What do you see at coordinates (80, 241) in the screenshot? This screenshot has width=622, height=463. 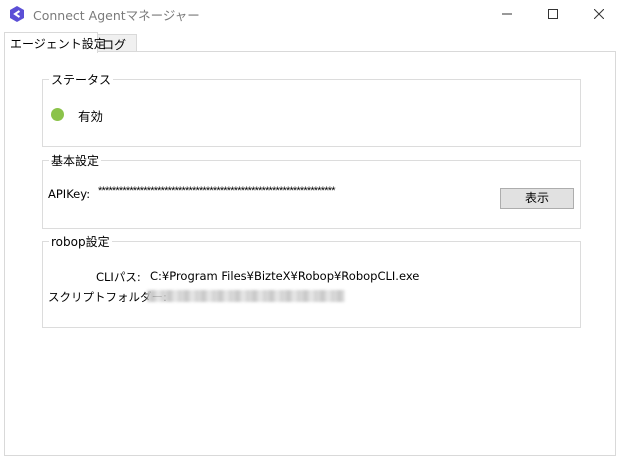 I see `robop-settings-title: robop設定` at bounding box center [80, 241].